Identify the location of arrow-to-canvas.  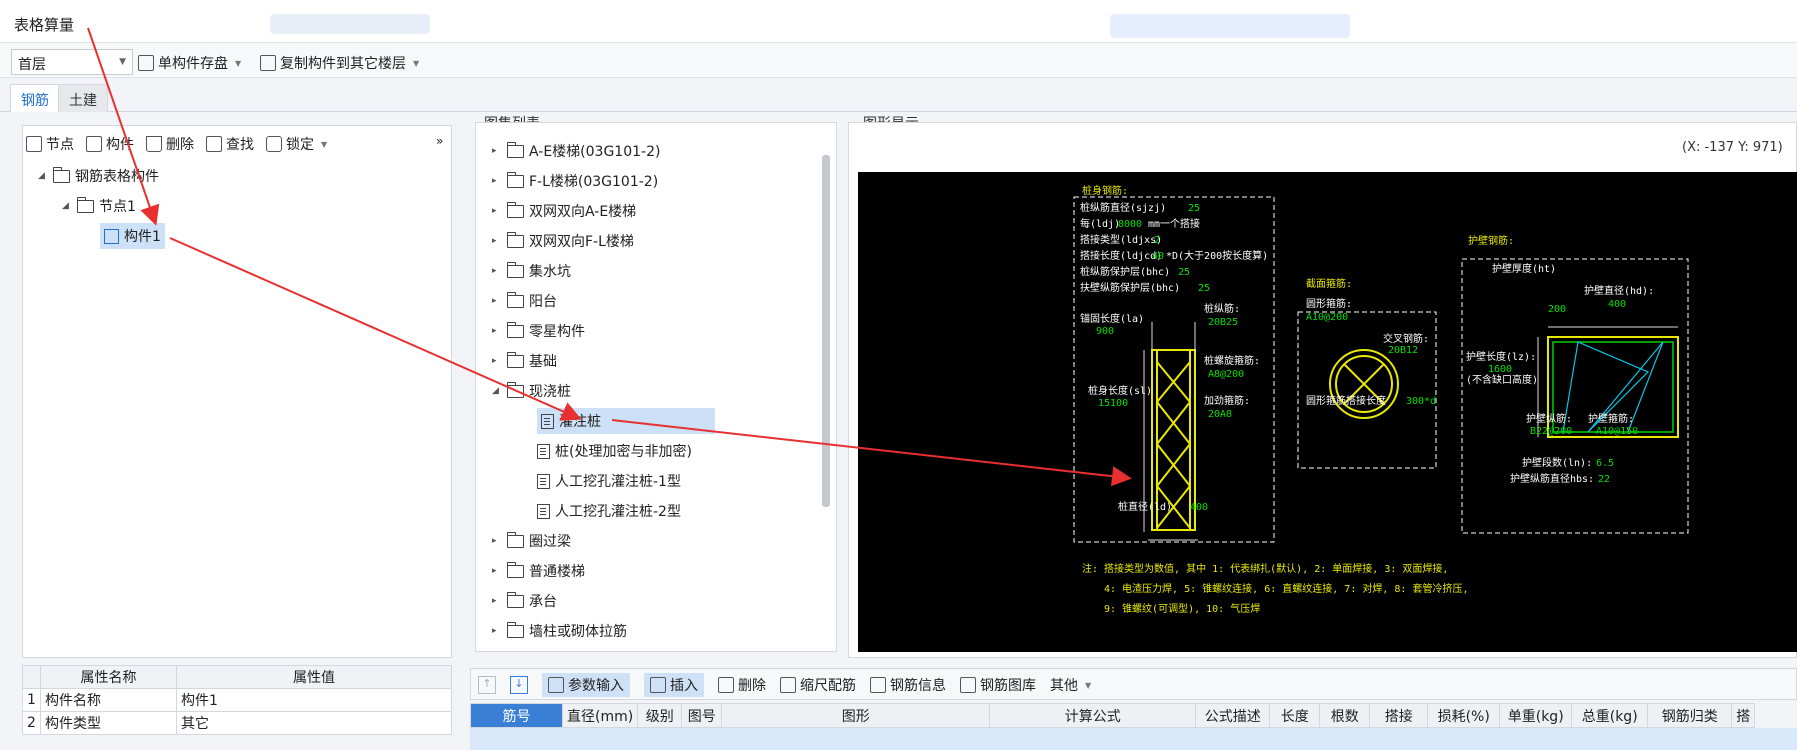
(871, 453).